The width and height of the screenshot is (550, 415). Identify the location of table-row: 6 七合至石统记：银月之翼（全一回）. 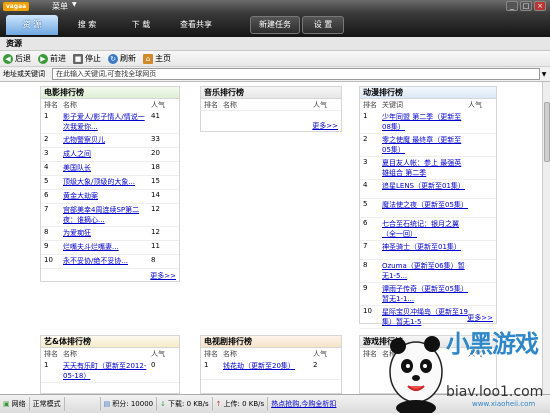
(428, 229).